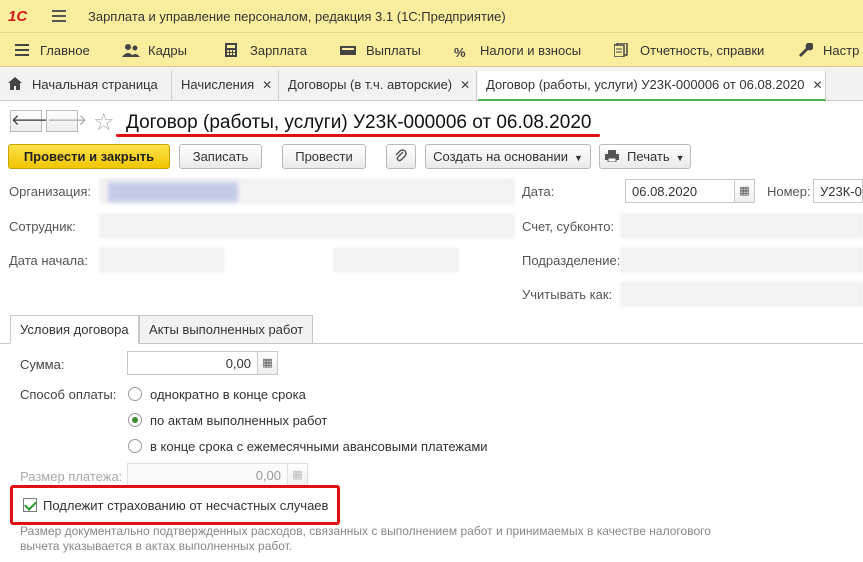 The height and width of the screenshot is (562, 863). I want to click on consider-as-field, so click(742, 294).